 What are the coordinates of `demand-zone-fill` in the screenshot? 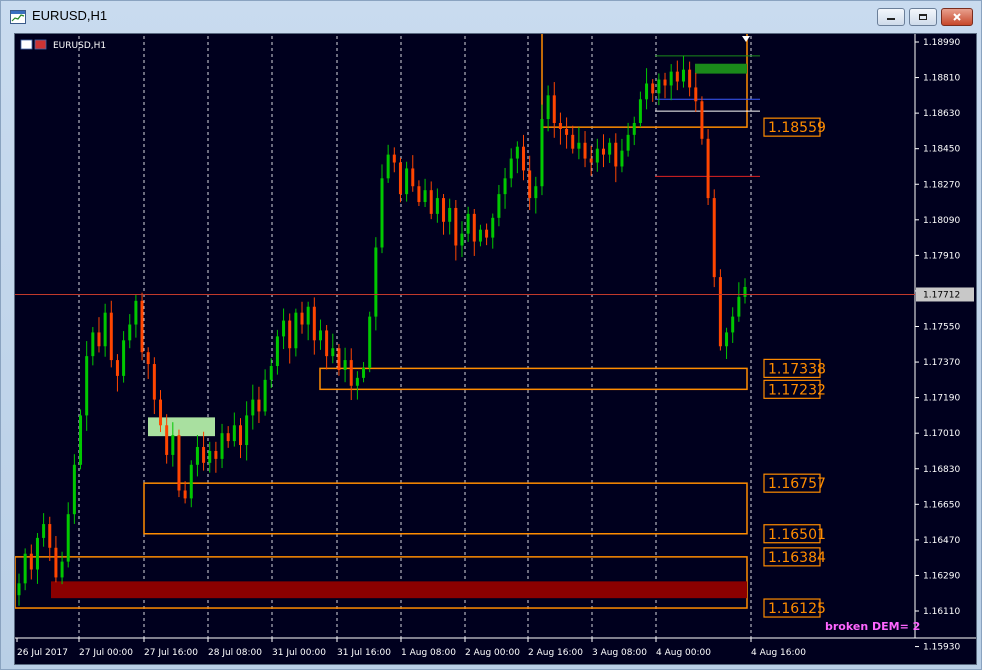 It's located at (399, 590).